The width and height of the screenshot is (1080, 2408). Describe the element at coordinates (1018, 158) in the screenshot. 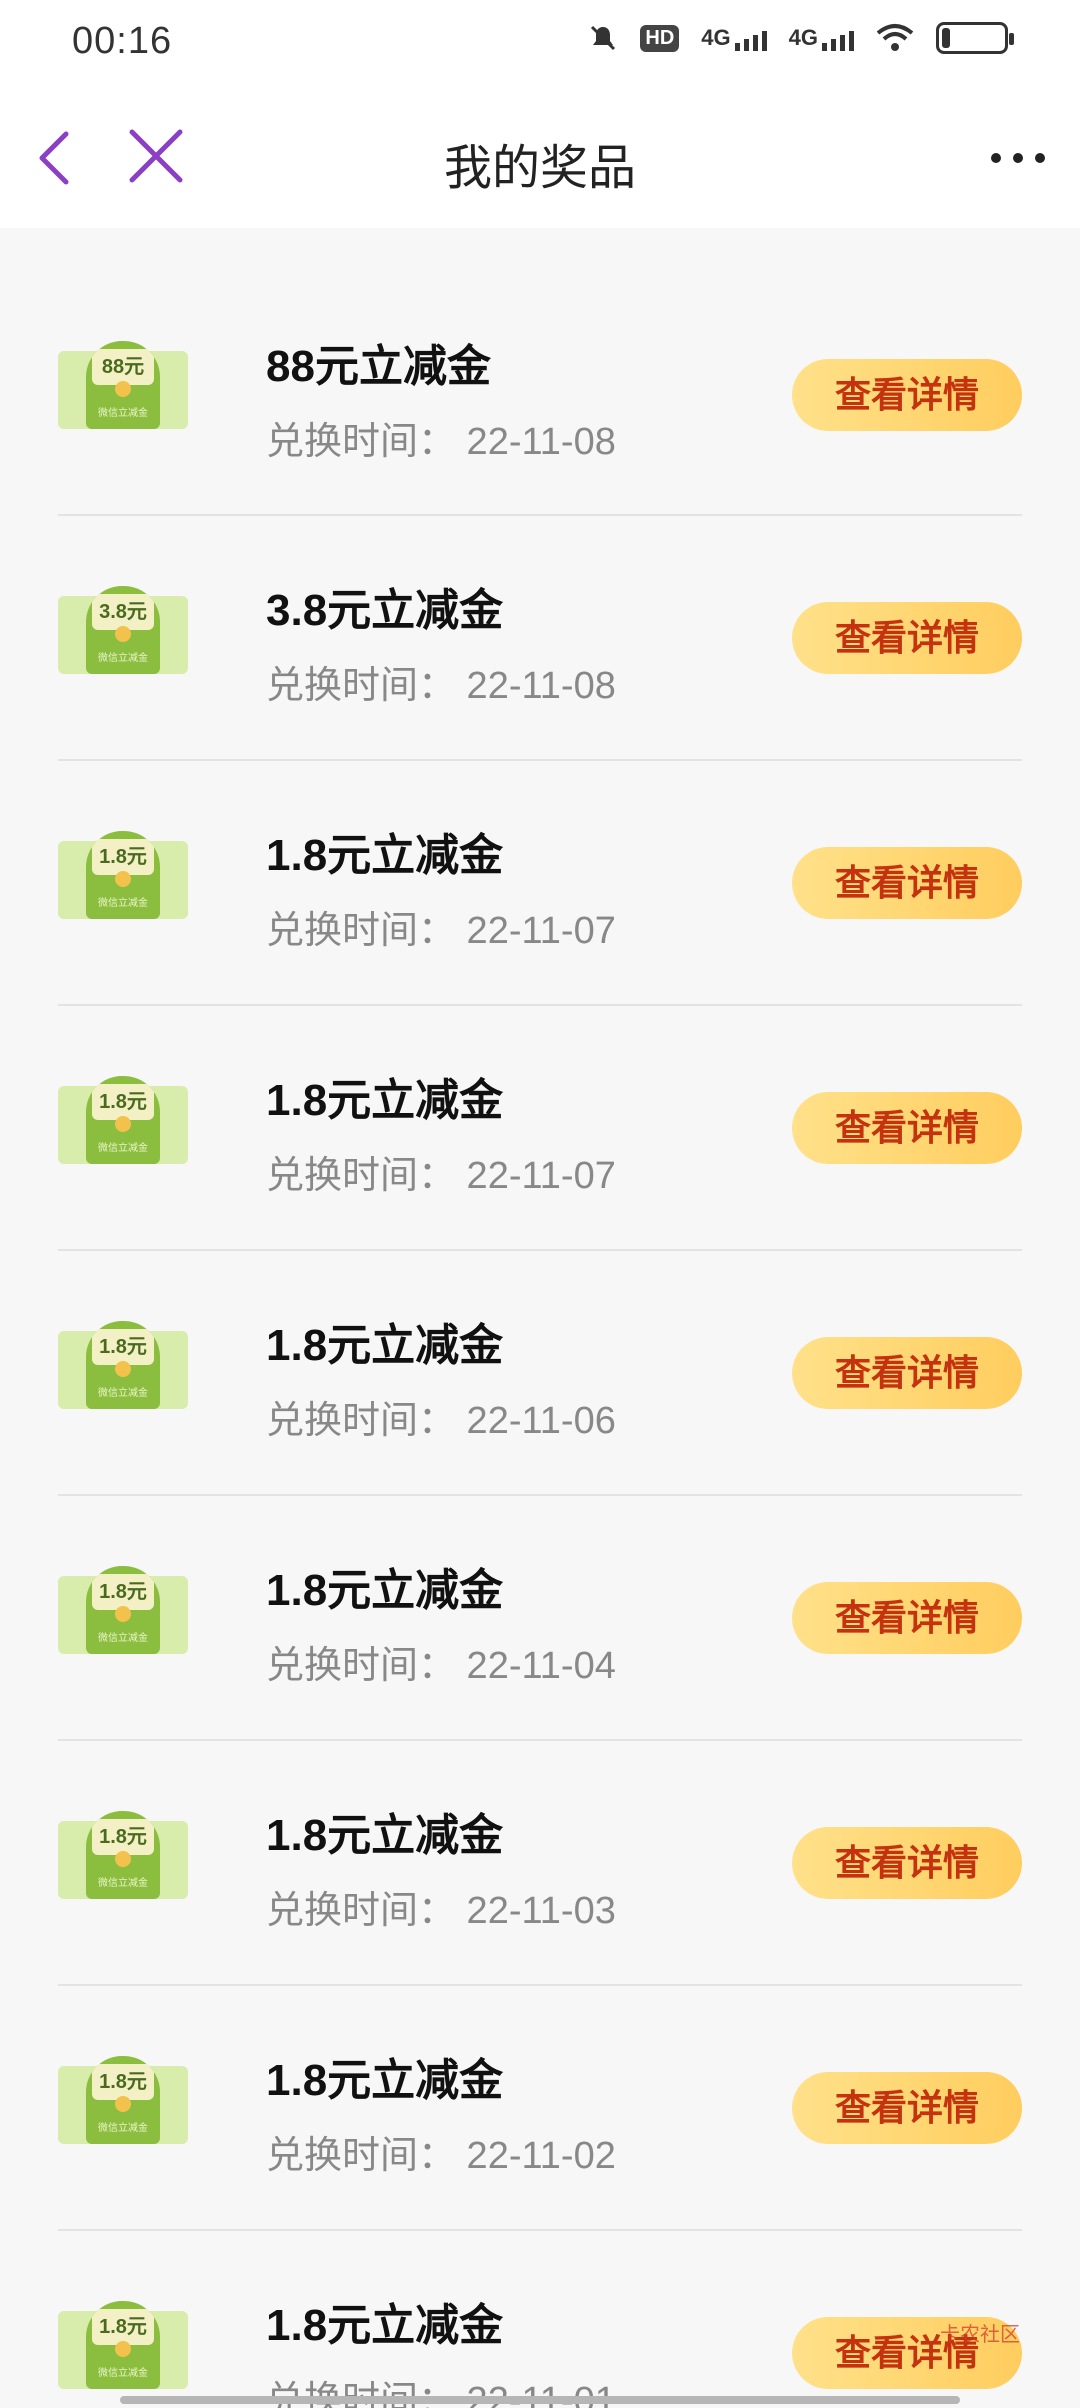

I see `more-icon` at that location.